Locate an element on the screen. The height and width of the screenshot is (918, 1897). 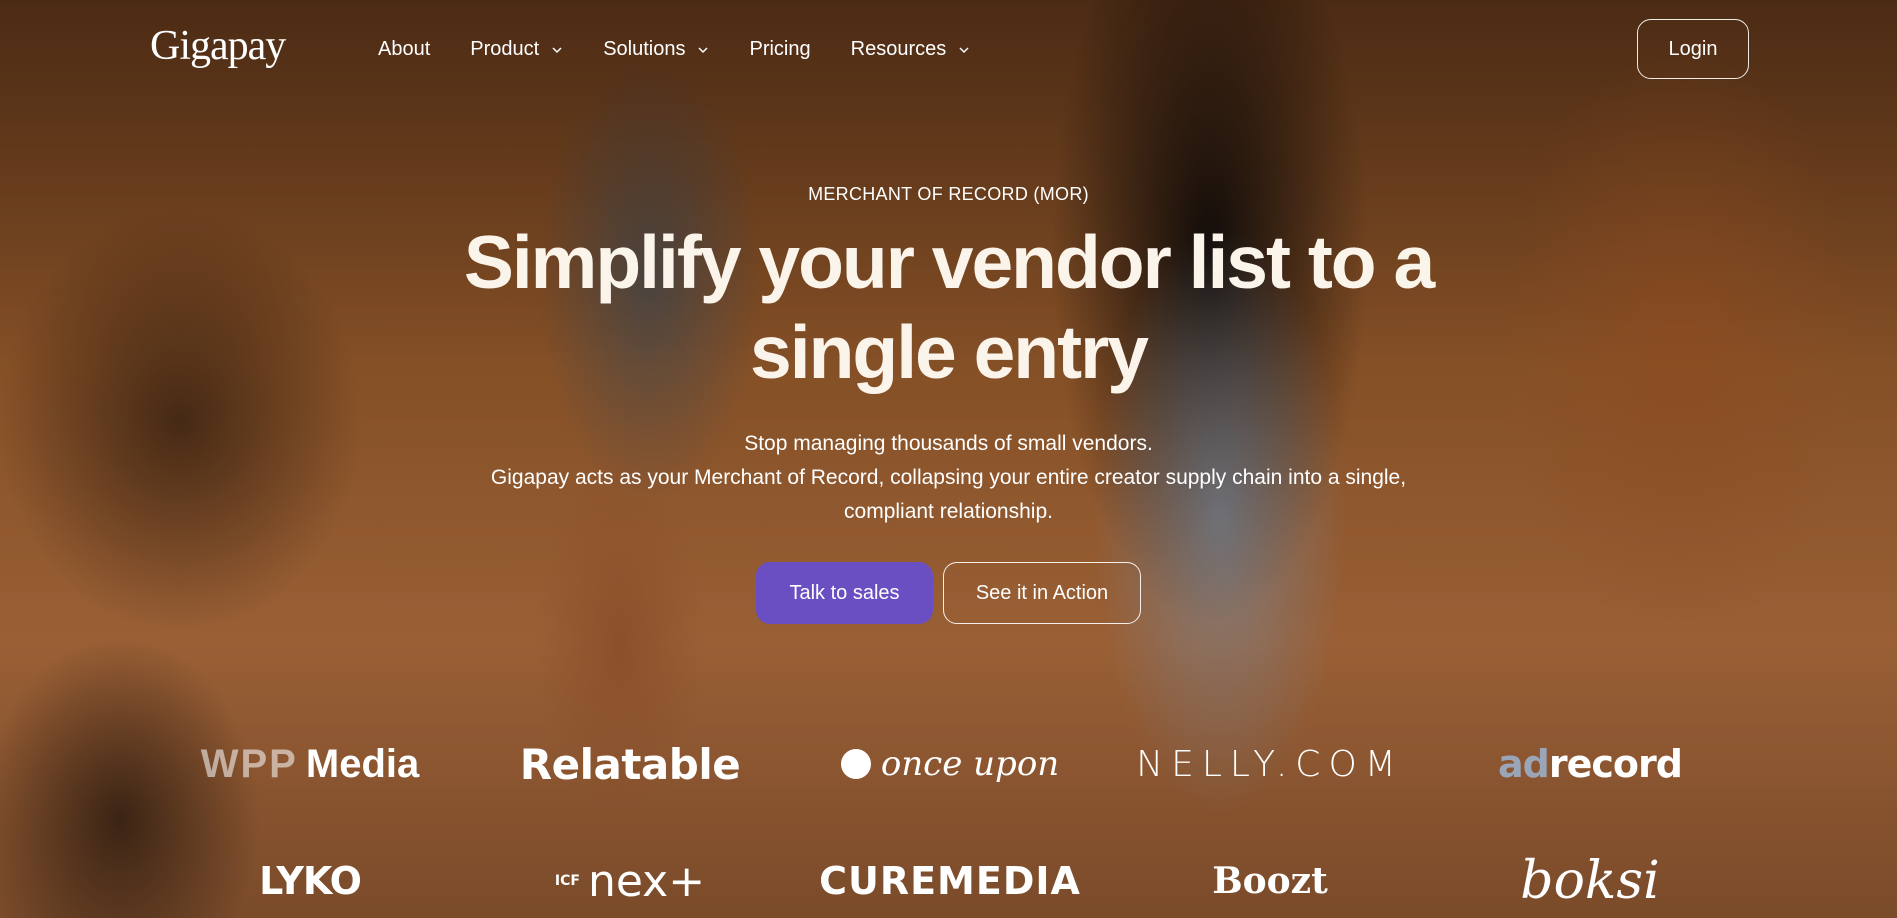
nav-resources-label: Resources is located at coordinates (898, 49).